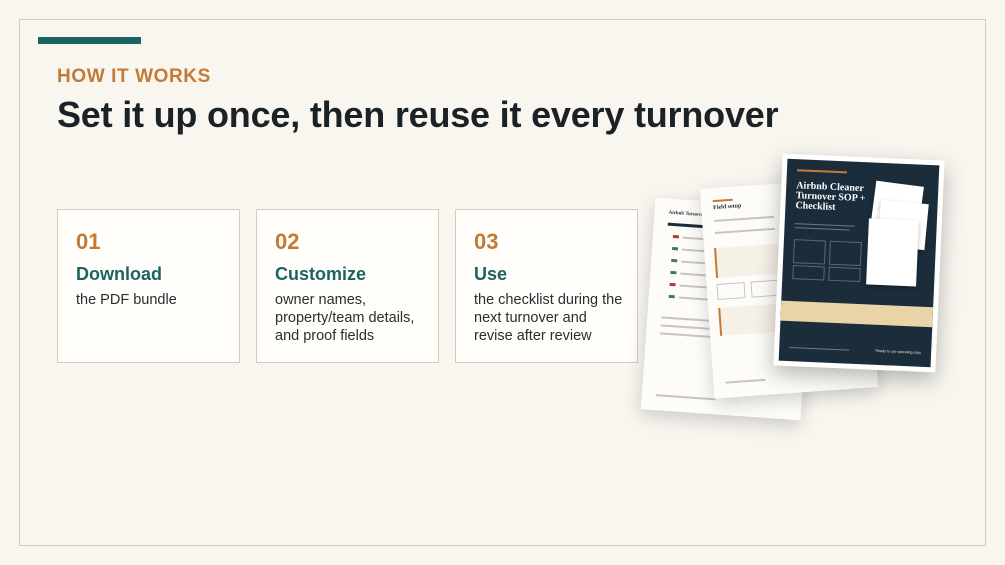  Describe the element at coordinates (89, 40) in the screenshot. I see `accent-bar` at that location.